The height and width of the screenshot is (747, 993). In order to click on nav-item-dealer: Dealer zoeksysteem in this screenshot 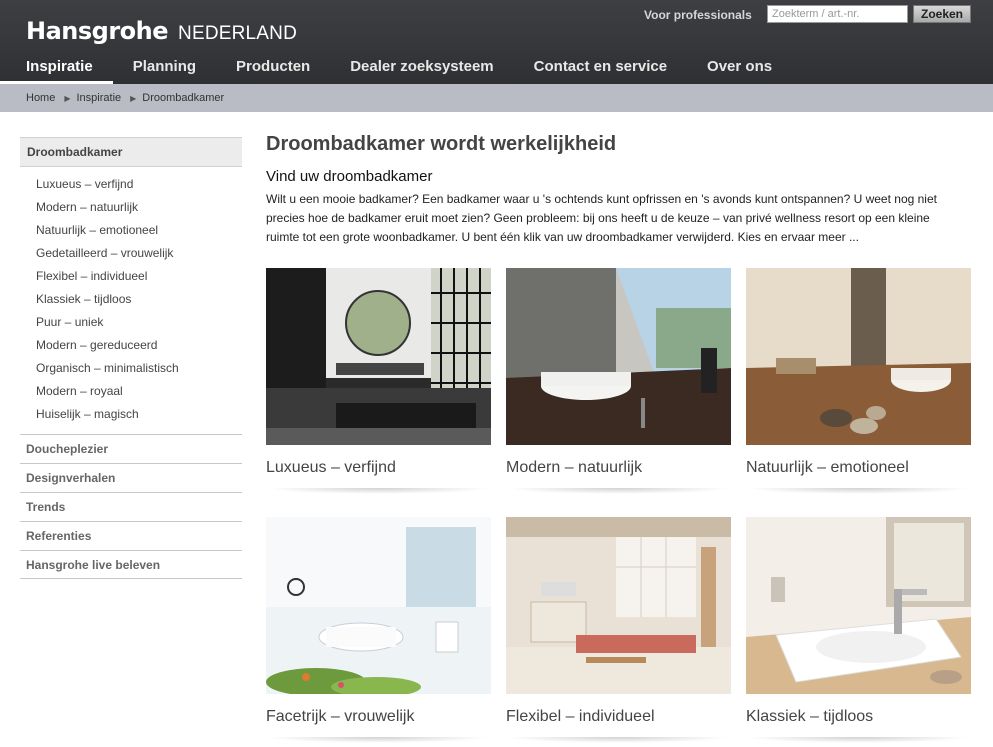, I will do `click(421, 68)`.